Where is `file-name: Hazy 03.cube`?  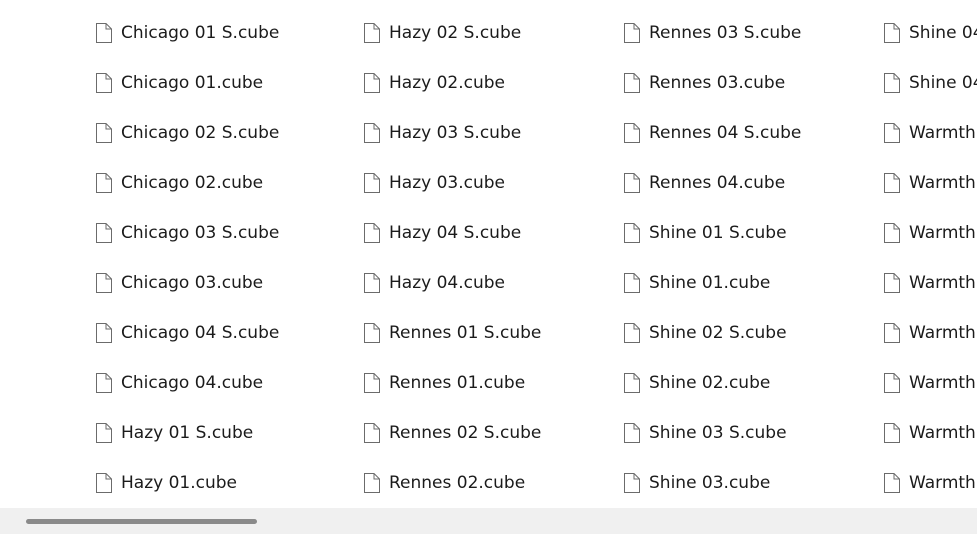
file-name: Hazy 03.cube is located at coordinates (447, 183).